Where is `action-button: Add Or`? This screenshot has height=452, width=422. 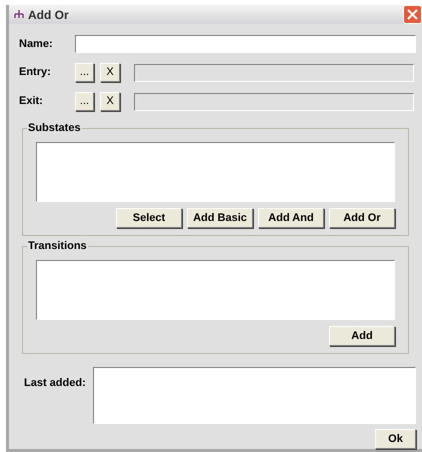
action-button: Add Or is located at coordinates (362, 218).